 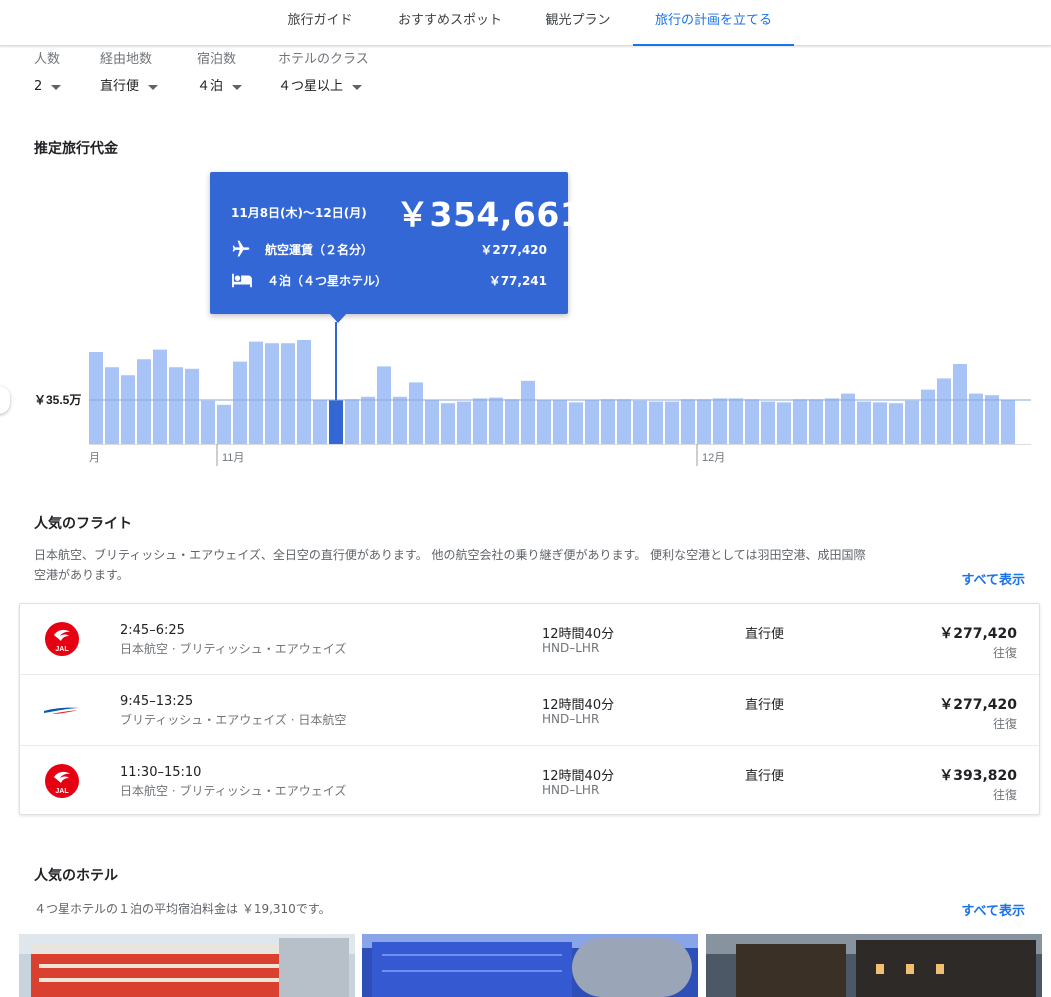 What do you see at coordinates (450, 23) in the screenshot?
I see `tab-recommended-spots: おすすめスポット` at bounding box center [450, 23].